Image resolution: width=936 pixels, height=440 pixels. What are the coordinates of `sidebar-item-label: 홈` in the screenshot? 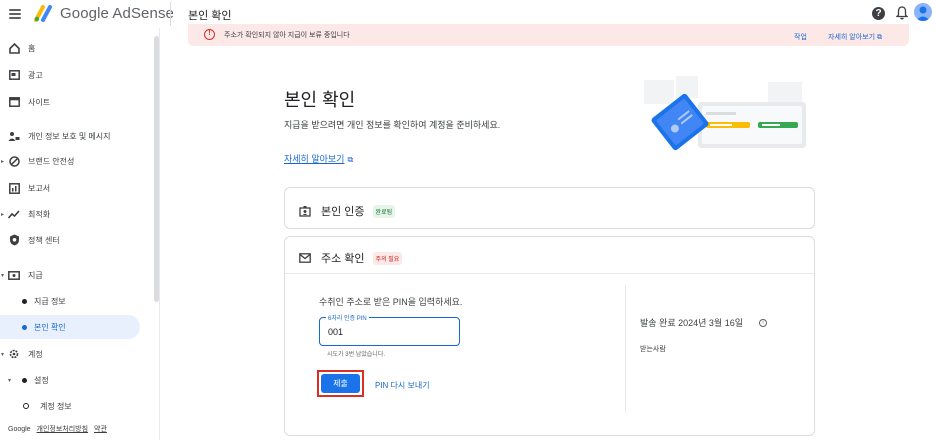 It's located at (32, 48).